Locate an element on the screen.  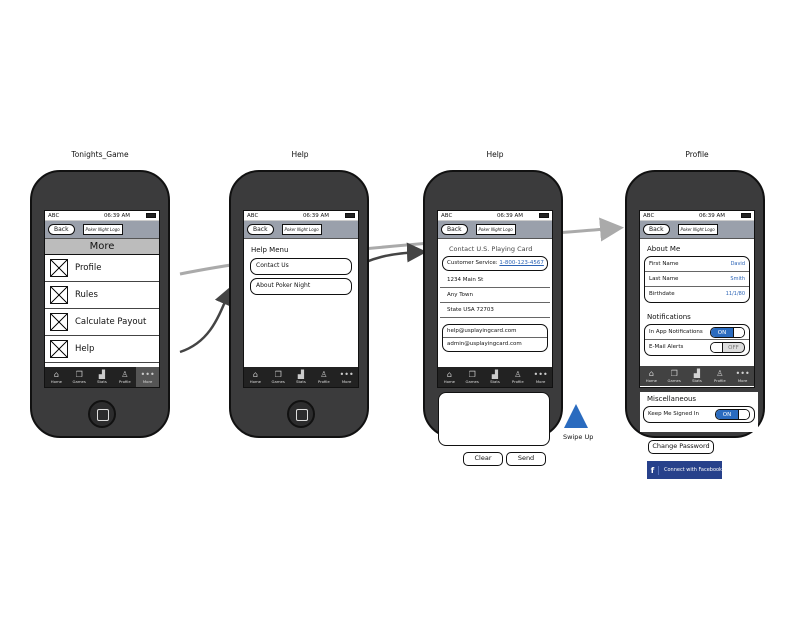
about-poker-night-button: About Poker Night is located at coordinates (301, 286).